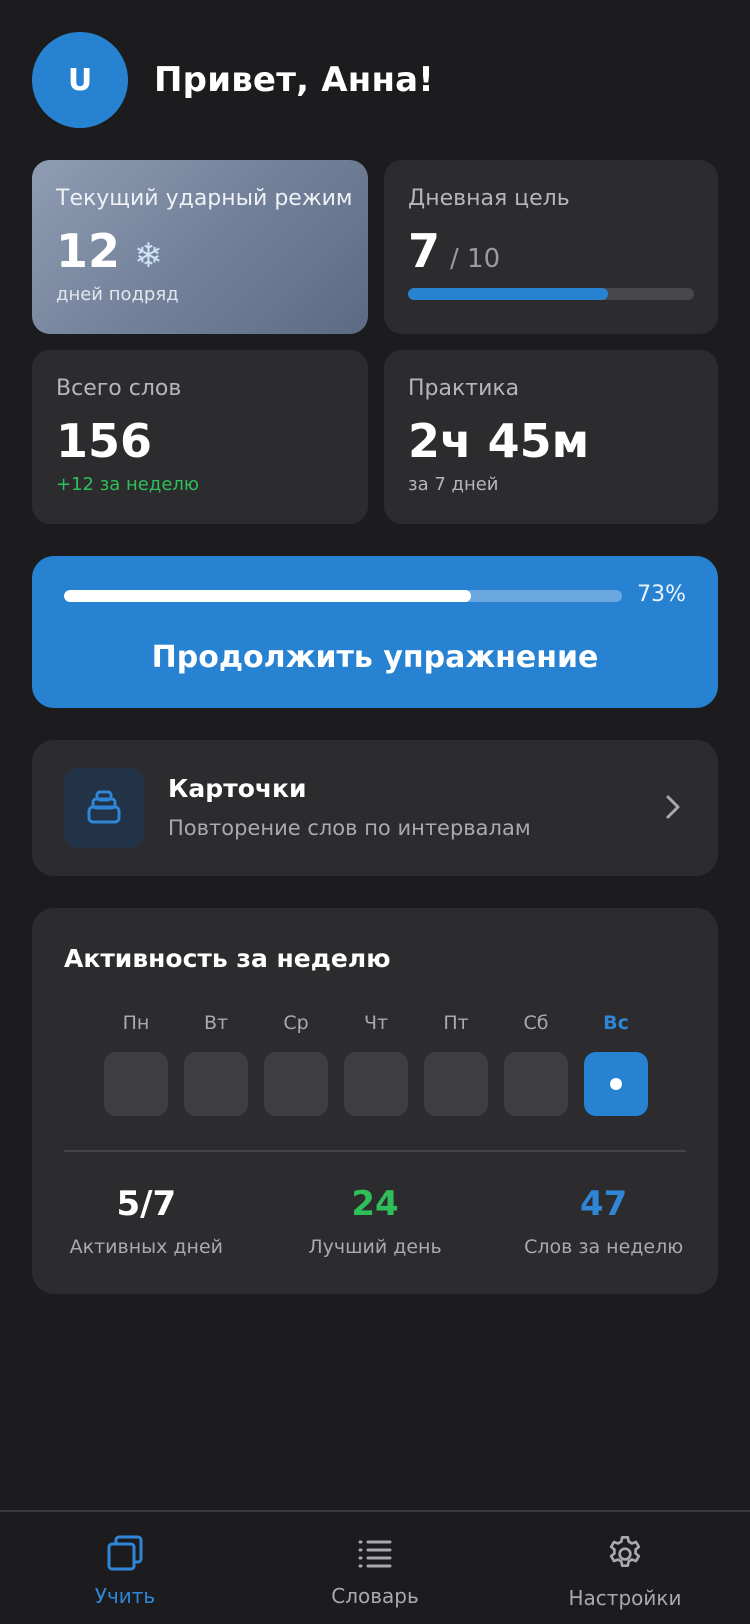  Describe the element at coordinates (375, 1555) in the screenshot. I see `list-icon` at that location.